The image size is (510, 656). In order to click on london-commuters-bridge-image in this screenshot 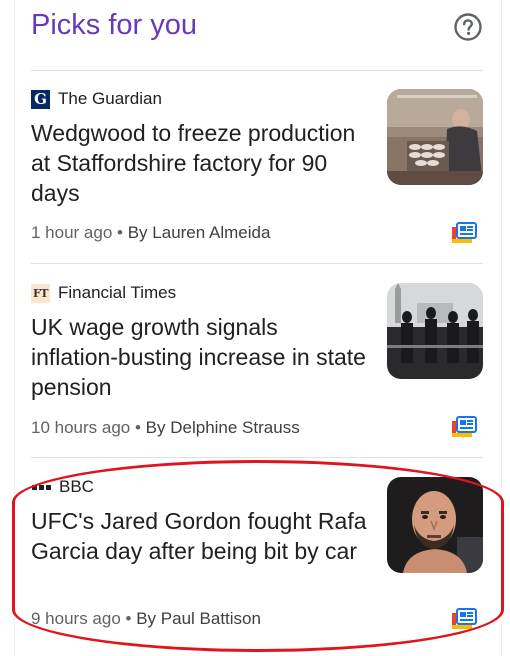, I will do `click(435, 331)`.